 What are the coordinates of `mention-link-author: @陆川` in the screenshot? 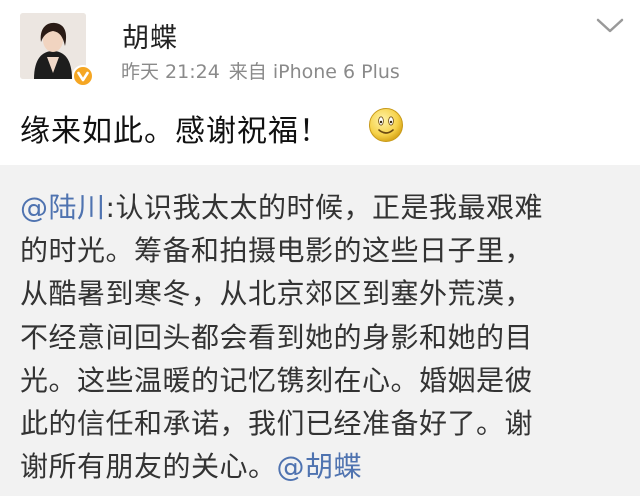 It's located at (63, 207).